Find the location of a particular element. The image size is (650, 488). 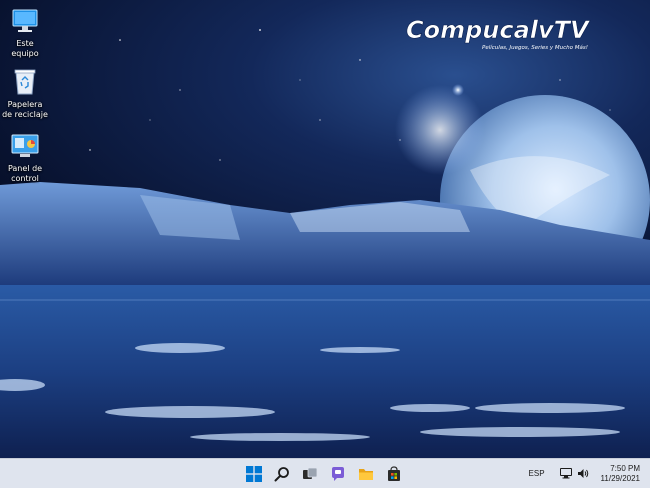

logo-brand: CompucalvTV is located at coordinates (498, 30).